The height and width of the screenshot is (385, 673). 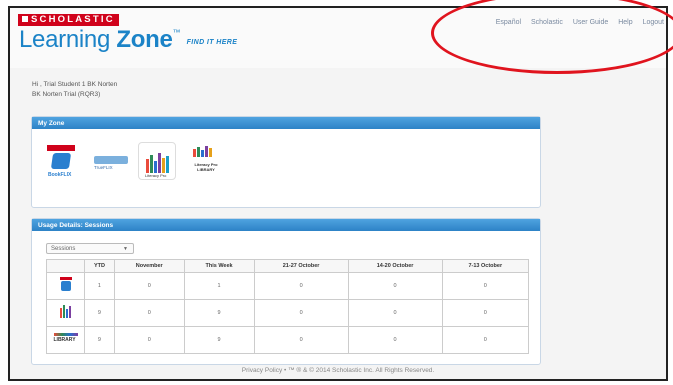 What do you see at coordinates (125, 249) in the screenshot?
I see `chevron-down-icon: ▼` at bounding box center [125, 249].